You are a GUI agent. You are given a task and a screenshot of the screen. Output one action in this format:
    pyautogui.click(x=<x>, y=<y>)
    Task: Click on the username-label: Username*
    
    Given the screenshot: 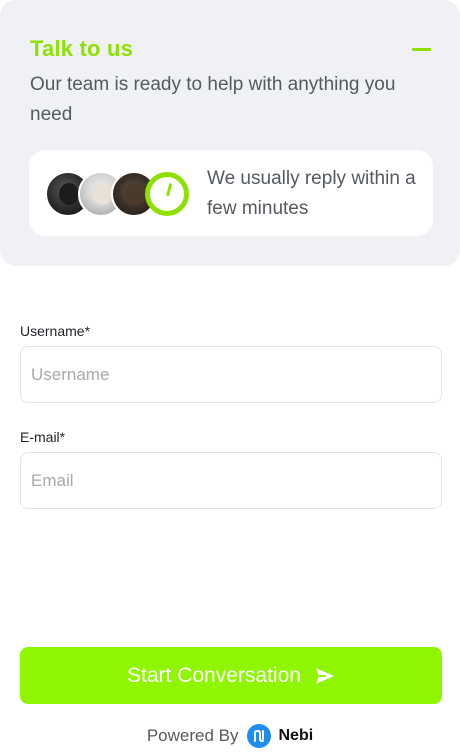 What is the action you would take?
    pyautogui.click(x=55, y=331)
    